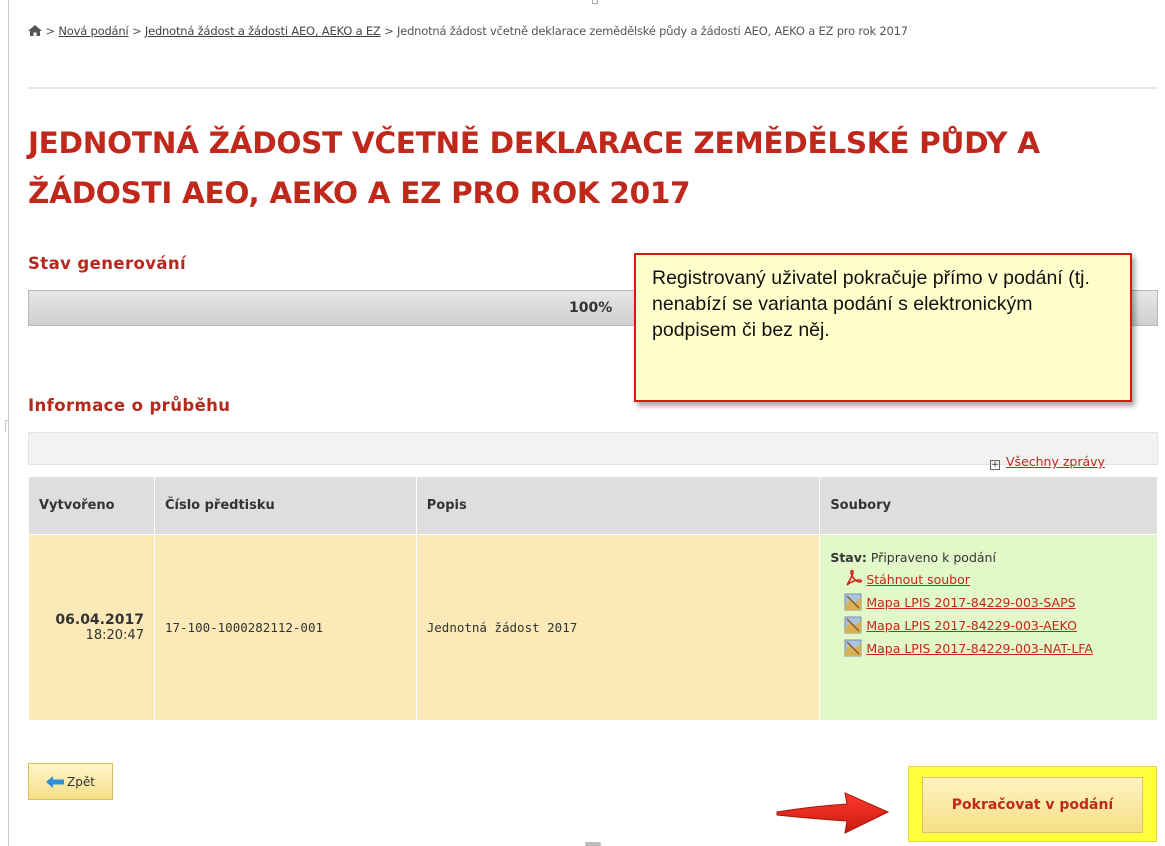 Image resolution: width=1165 pixels, height=846 pixels. What do you see at coordinates (285, 505) in the screenshot?
I see `column-header-preprint-number: Číslo předtisku` at bounding box center [285, 505].